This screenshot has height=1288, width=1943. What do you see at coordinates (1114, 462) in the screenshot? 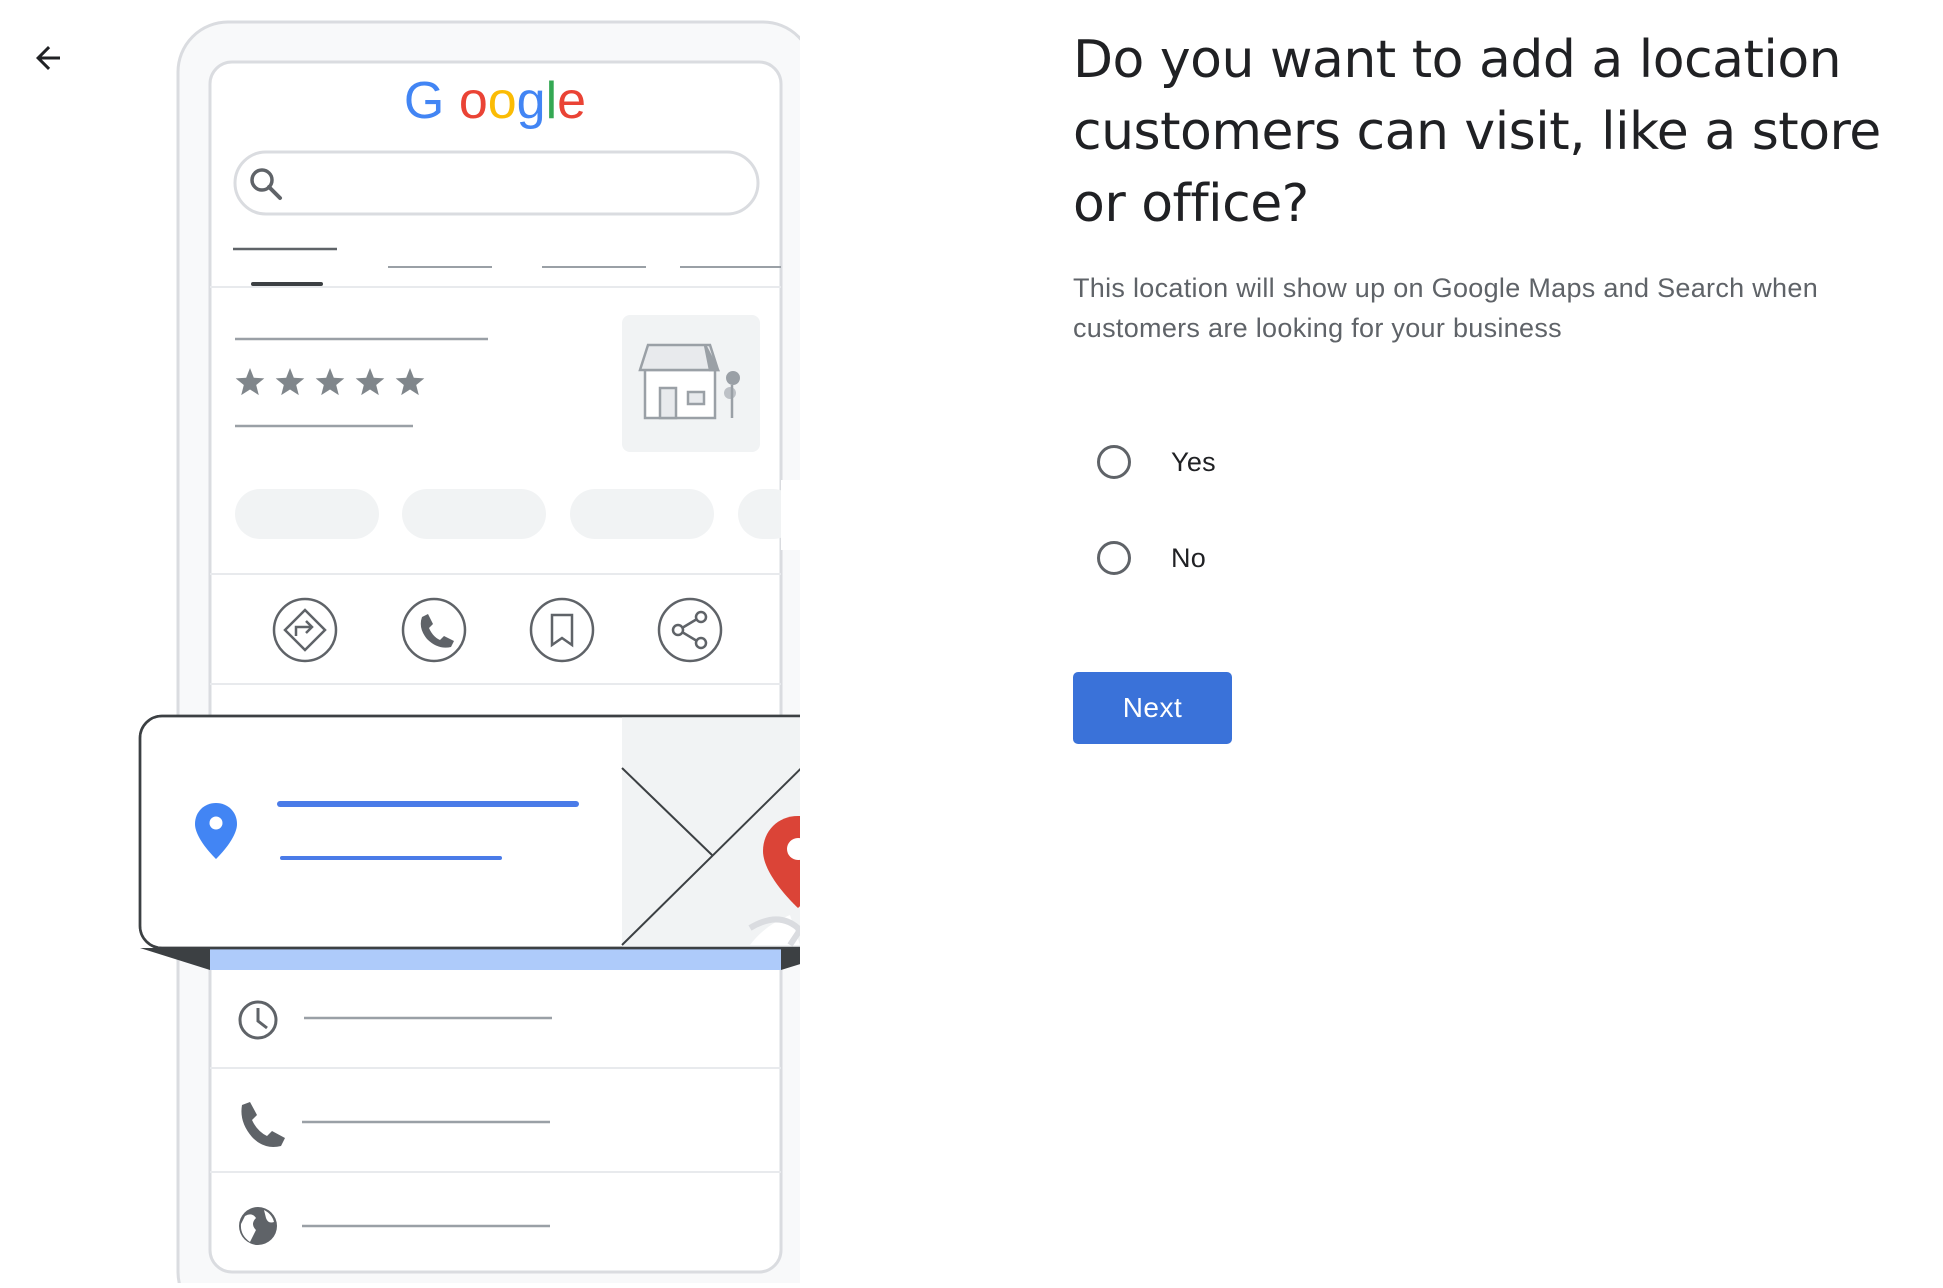
I see `radio-yes` at bounding box center [1114, 462].